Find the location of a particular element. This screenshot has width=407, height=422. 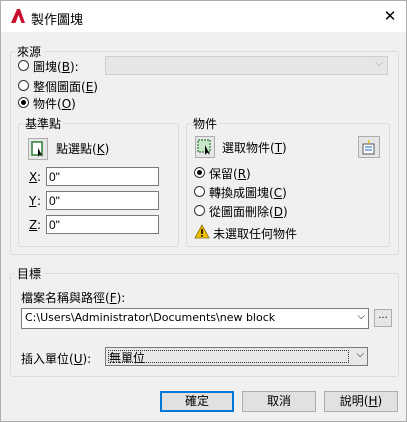

radio-entire-drawing-label: 整個圖面 is located at coordinates (57, 87).